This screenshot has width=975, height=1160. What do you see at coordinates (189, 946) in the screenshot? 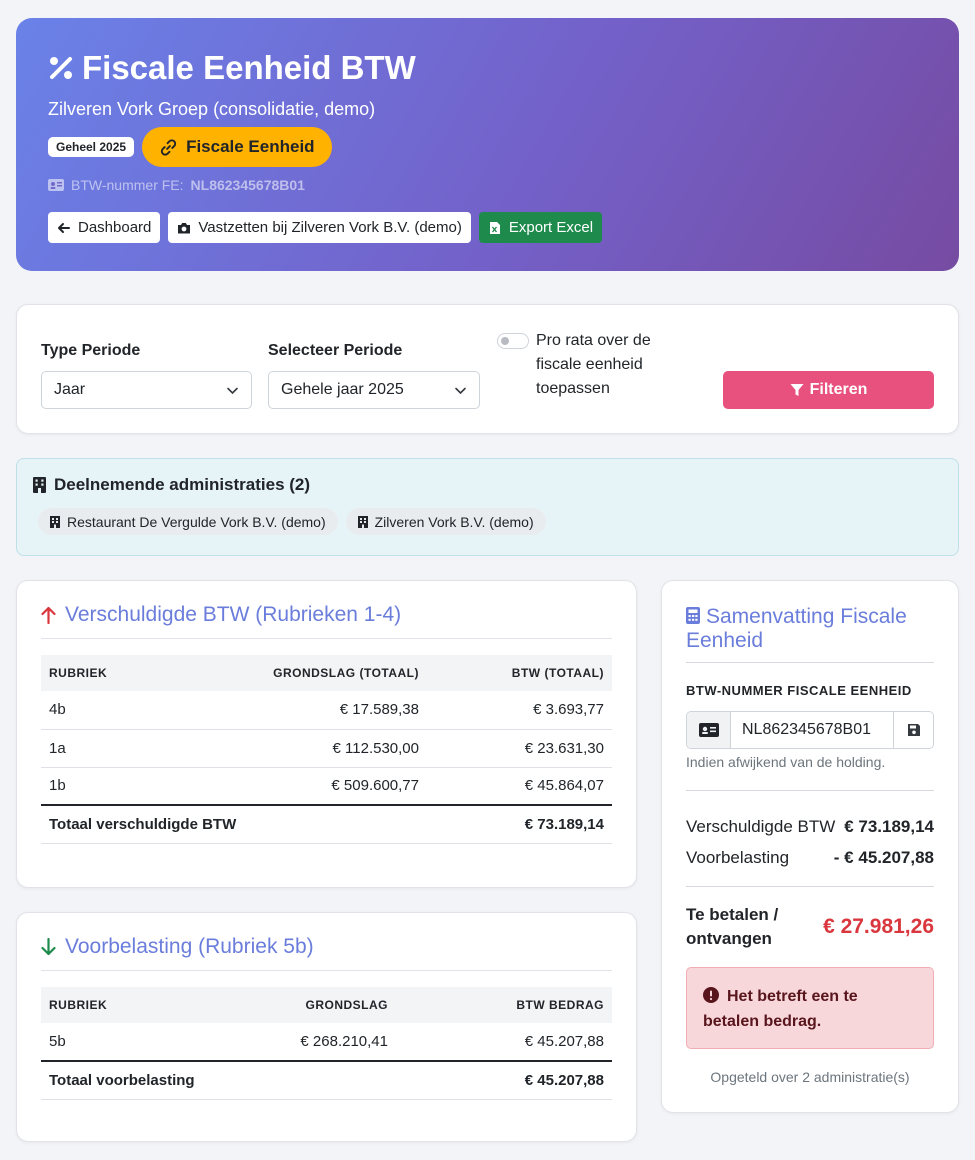
I see `input-tax-title-text: Voorbelasting (Rubriek 5b)` at bounding box center [189, 946].